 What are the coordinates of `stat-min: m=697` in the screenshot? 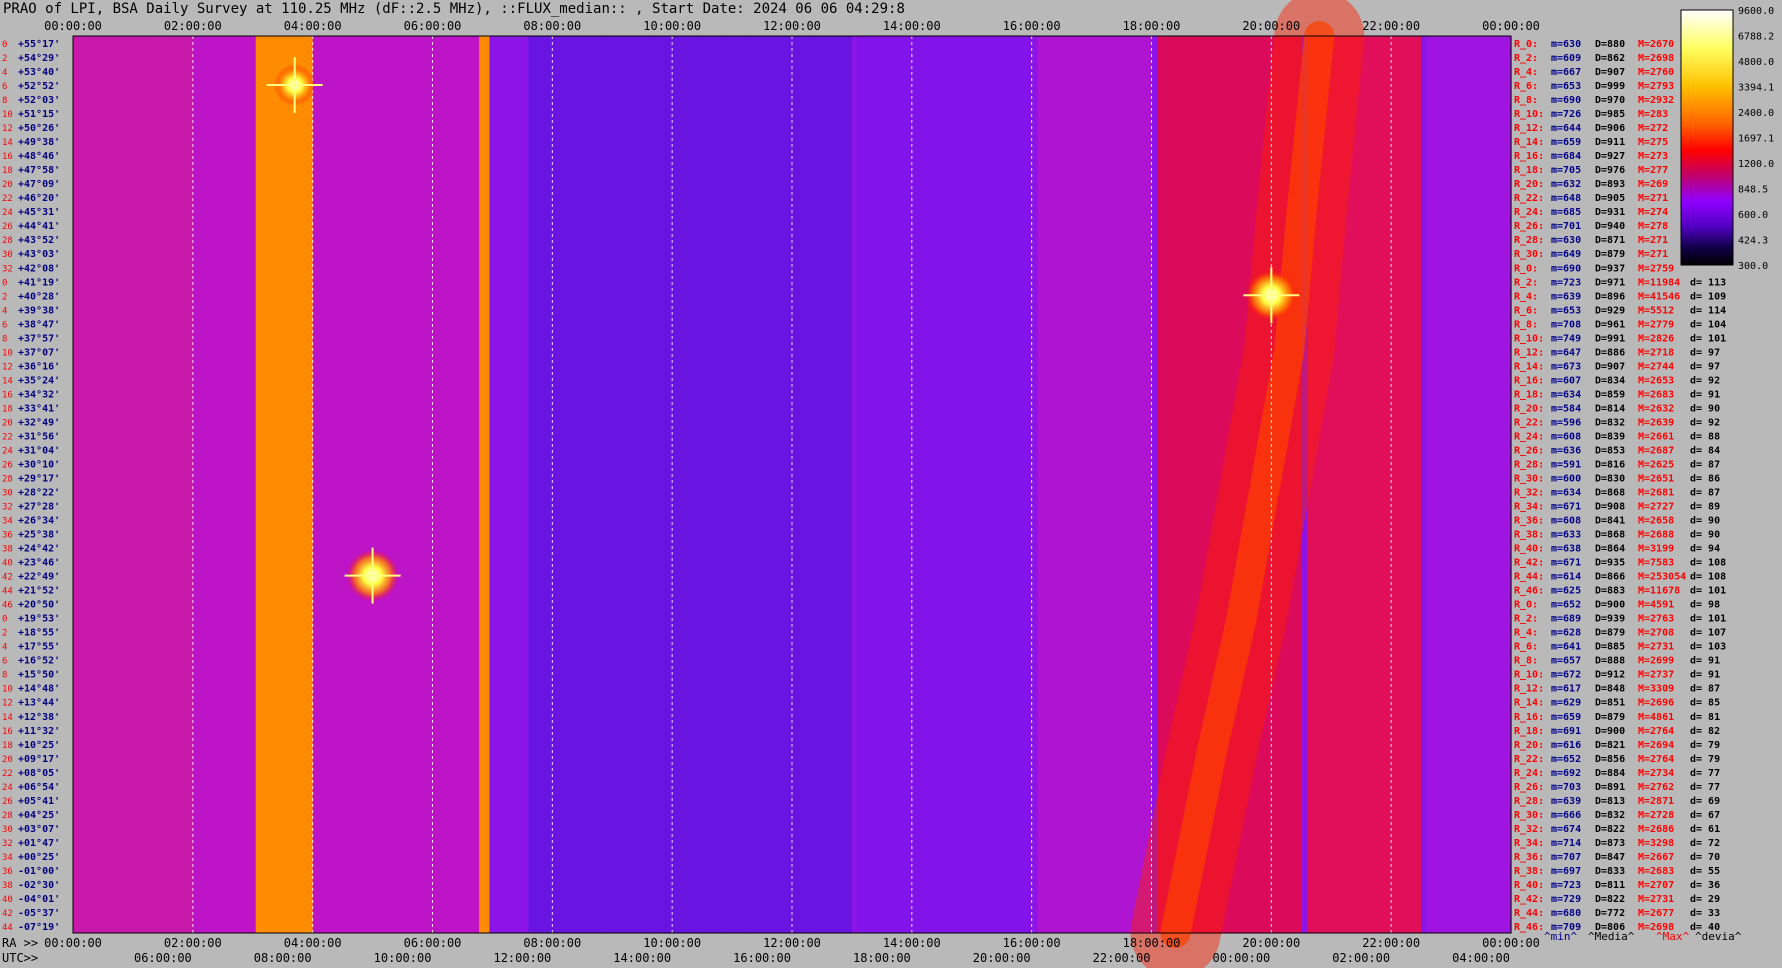 It's located at (1566, 871).